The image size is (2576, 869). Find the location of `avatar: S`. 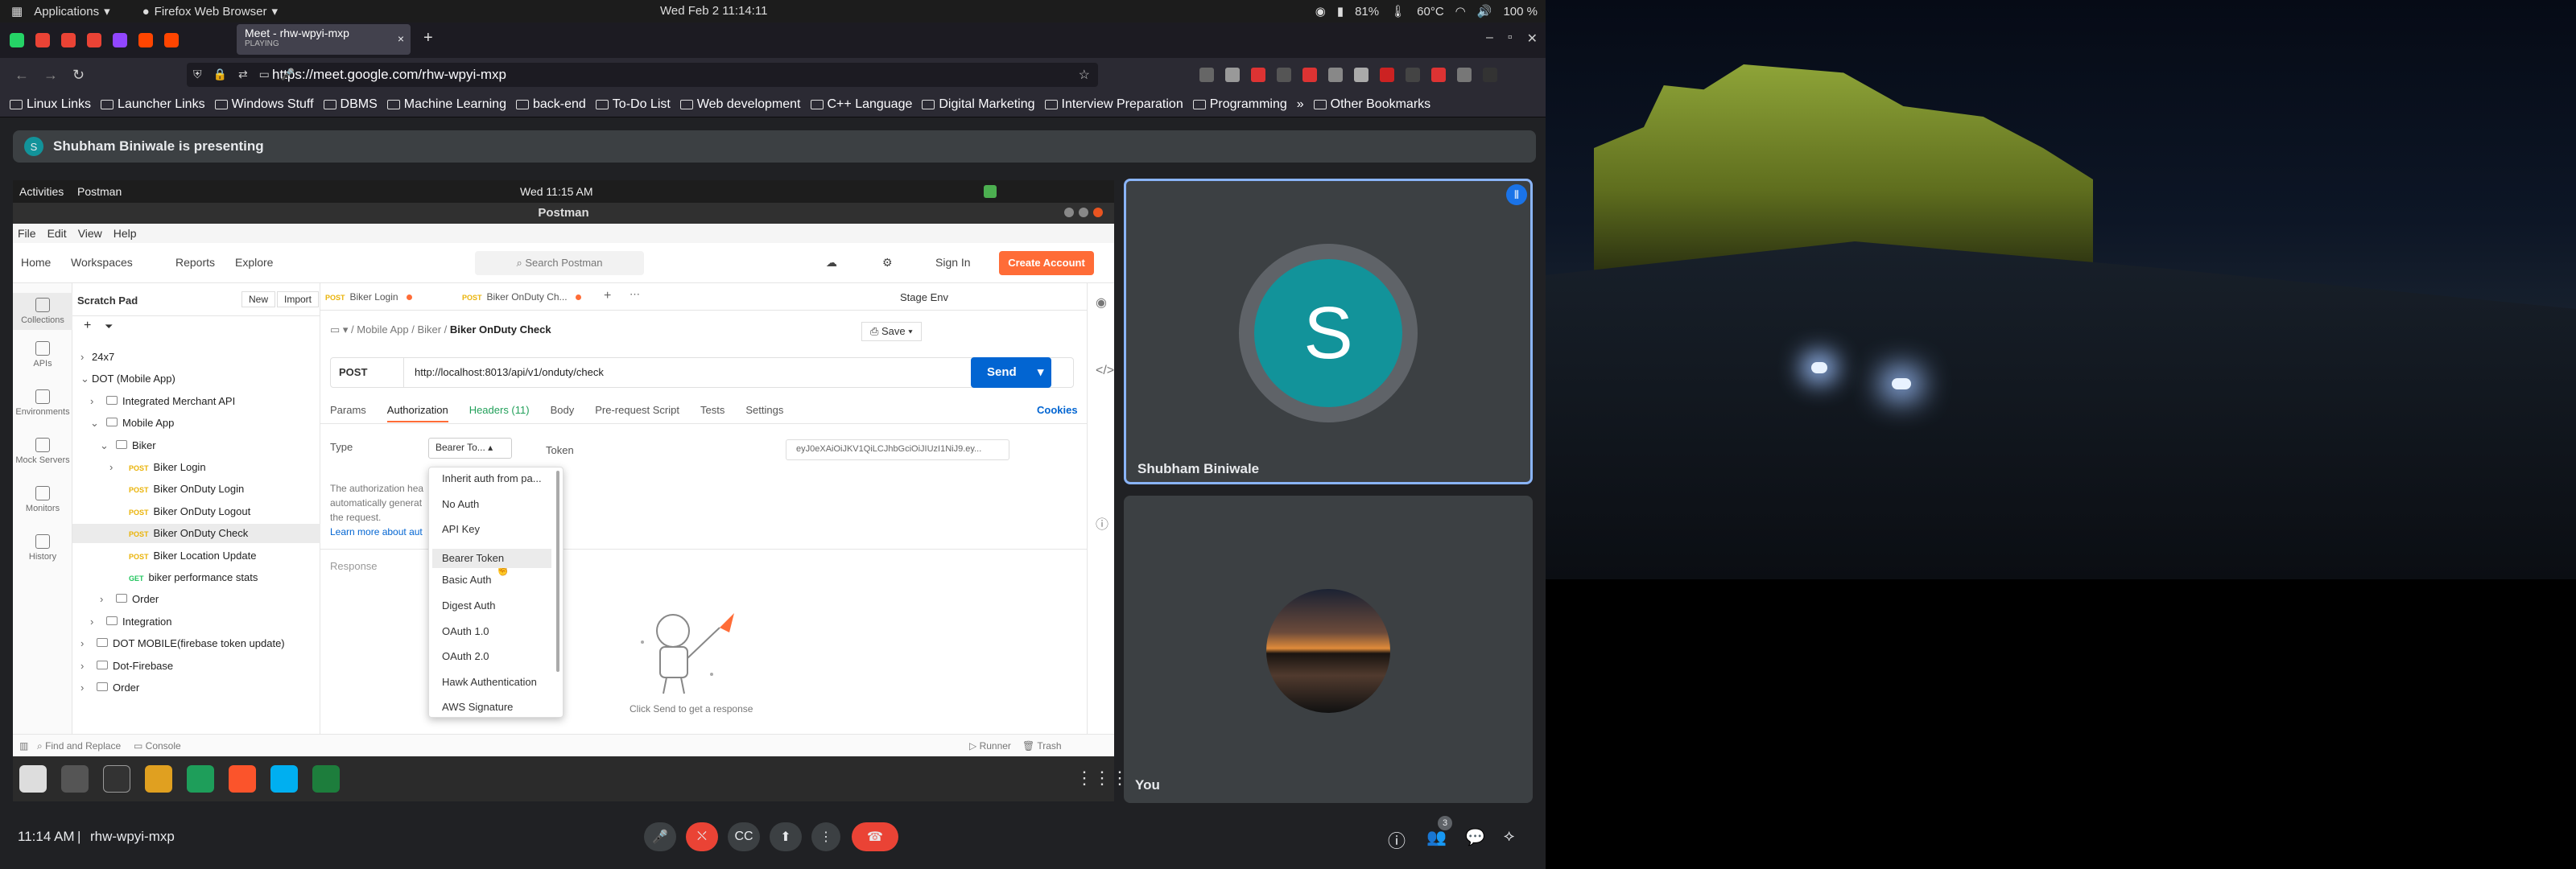

avatar: S is located at coordinates (1328, 333).